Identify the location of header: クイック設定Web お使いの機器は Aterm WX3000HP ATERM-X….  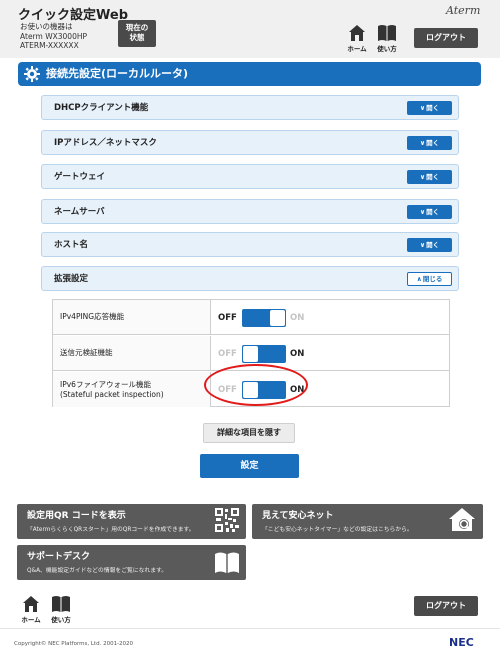
(250, 29).